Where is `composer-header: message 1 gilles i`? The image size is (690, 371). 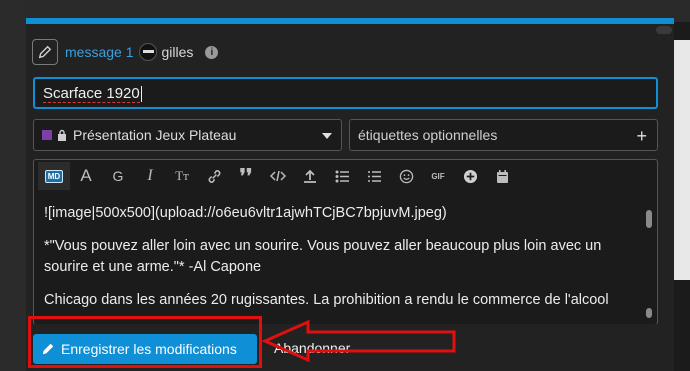
composer-header: message 1 gilles i is located at coordinates (125, 52).